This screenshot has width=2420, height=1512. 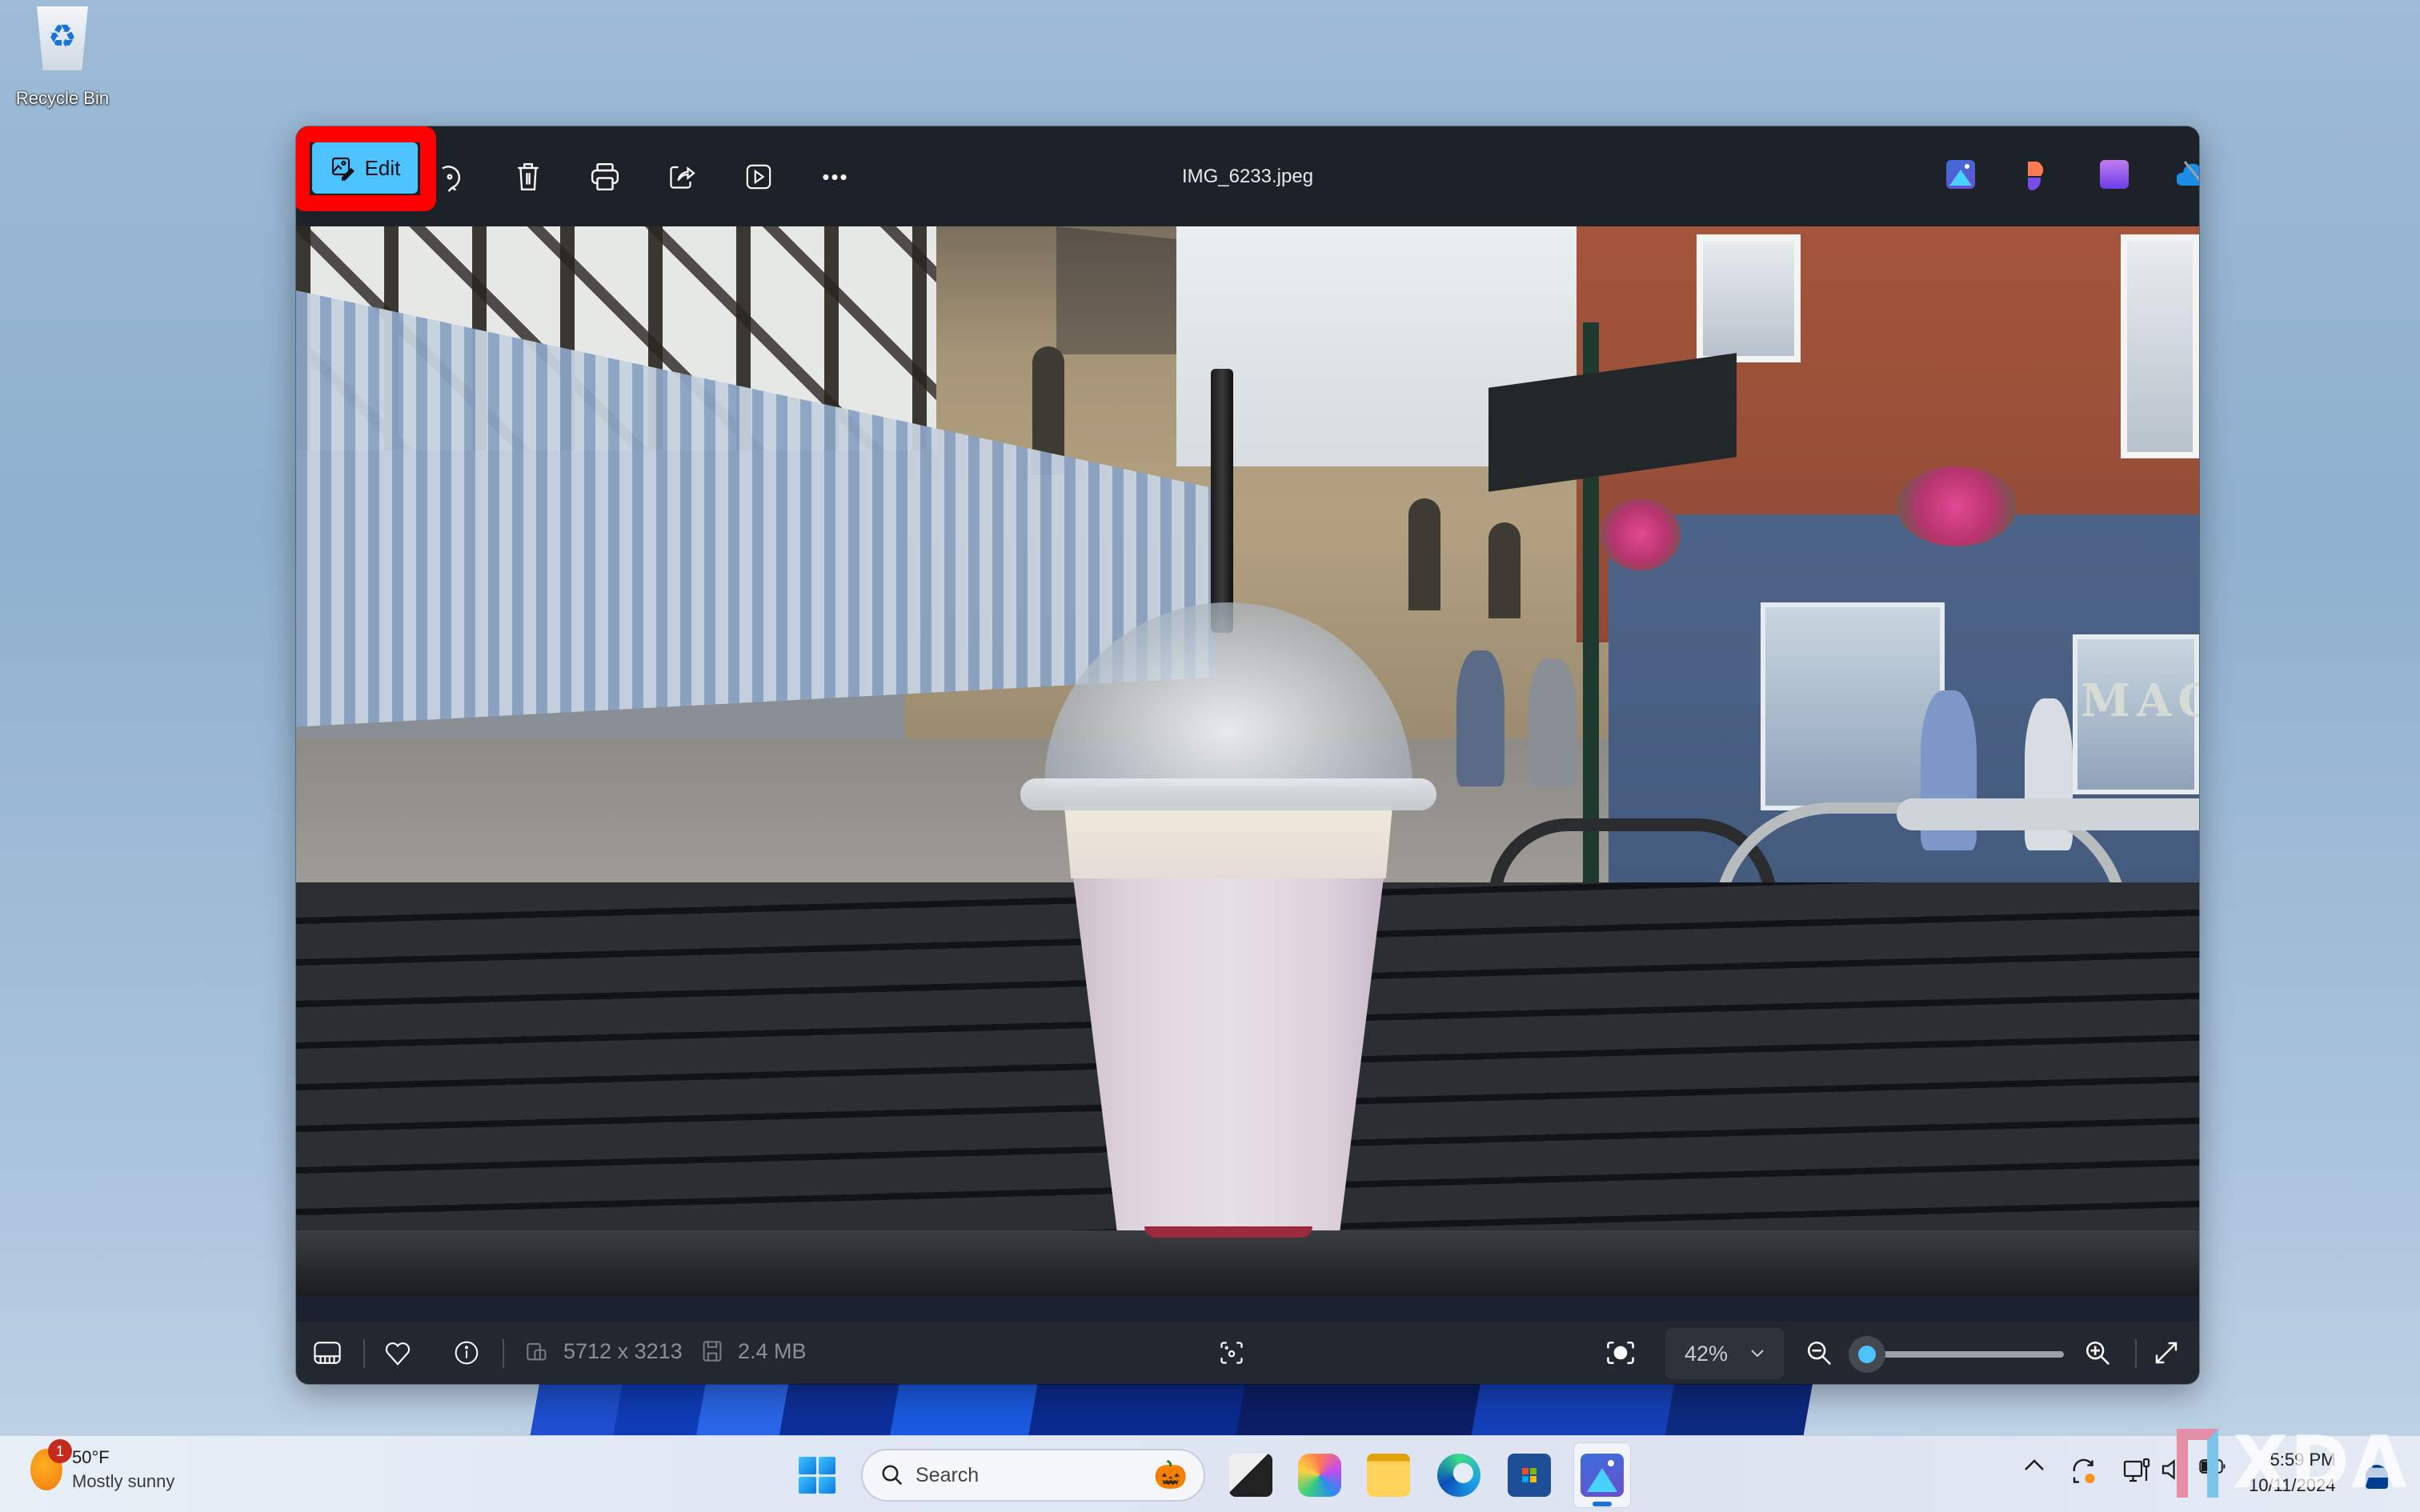 What do you see at coordinates (91, 1457) in the screenshot?
I see `weather-temp: 50°F` at bounding box center [91, 1457].